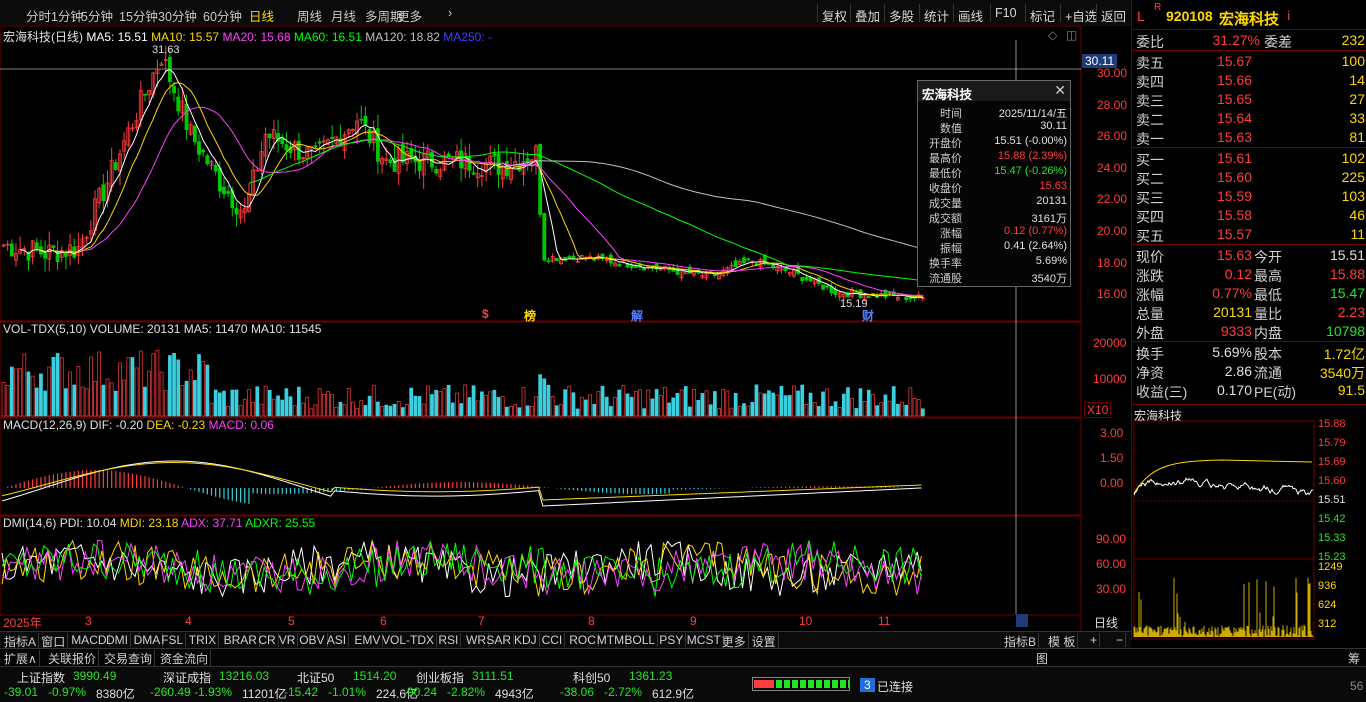 This screenshot has width=1366, height=702. What do you see at coordinates (222, 15) in the screenshot?
I see `period-tab: 60分钟` at bounding box center [222, 15].